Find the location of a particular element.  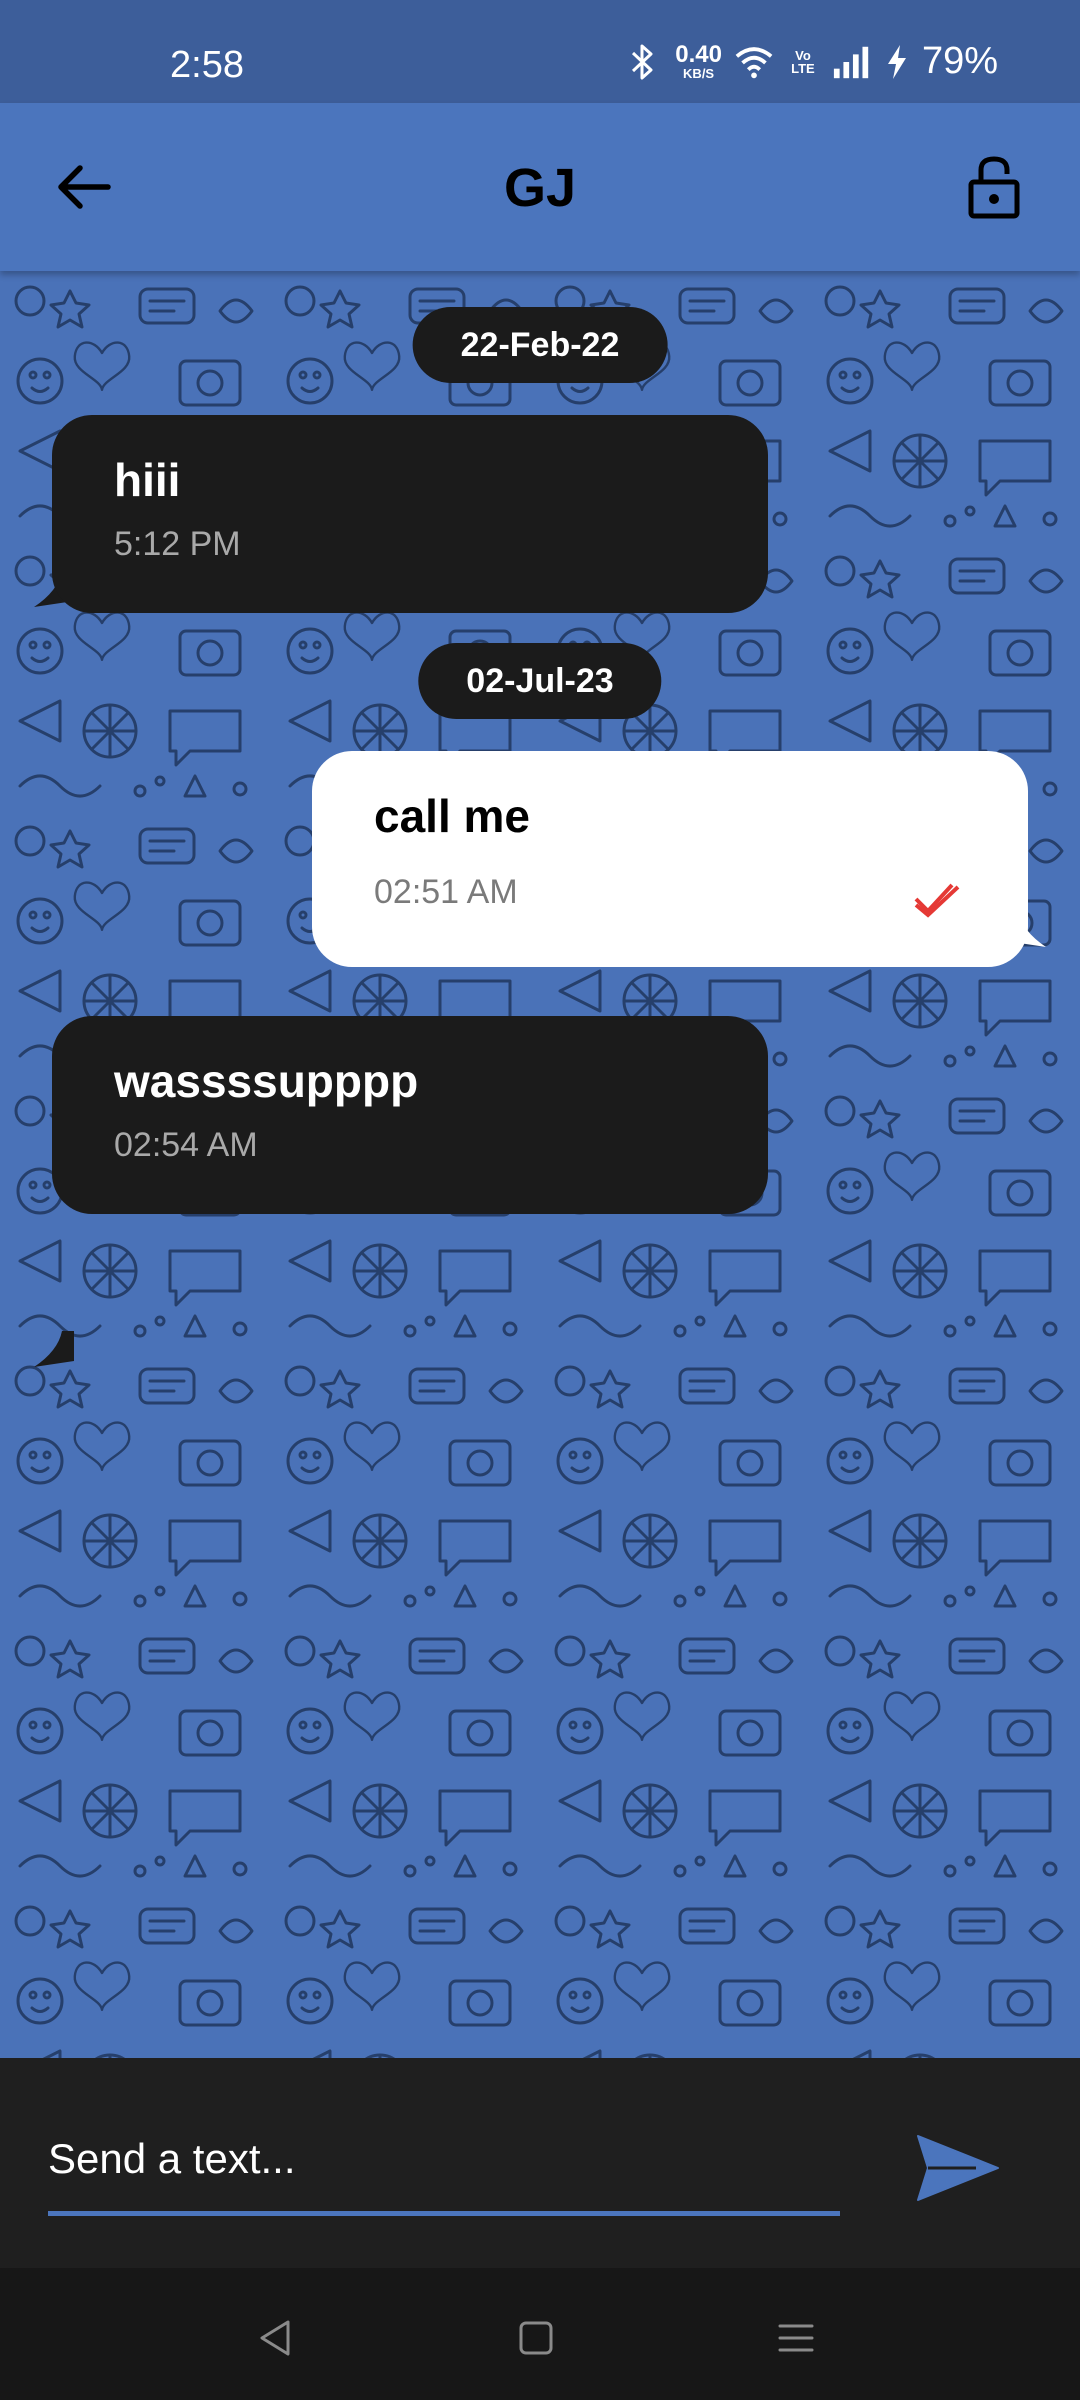

app-bar: GJ is located at coordinates (540, 187).